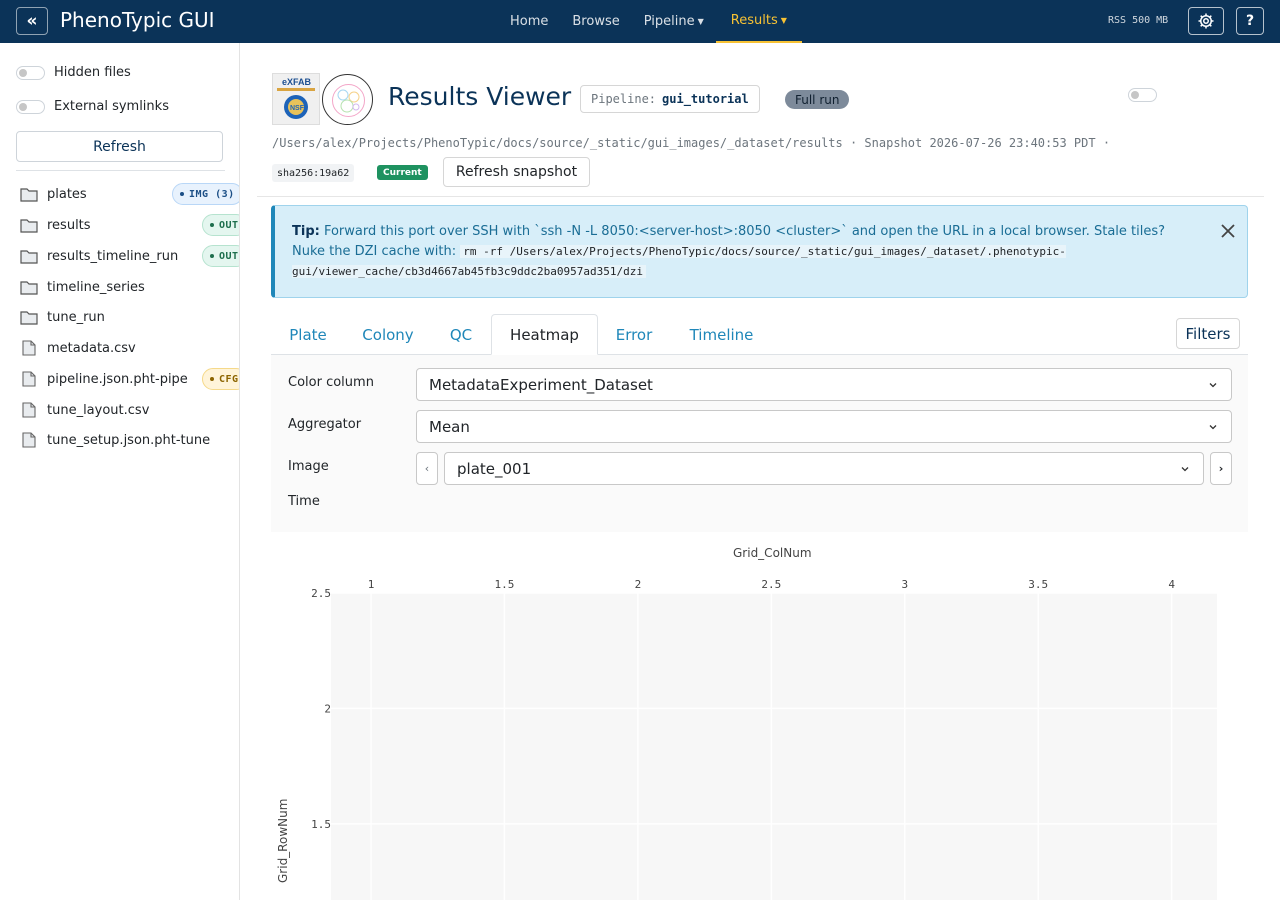  What do you see at coordinates (402, 172) in the screenshot?
I see `current-badge: Current` at bounding box center [402, 172].